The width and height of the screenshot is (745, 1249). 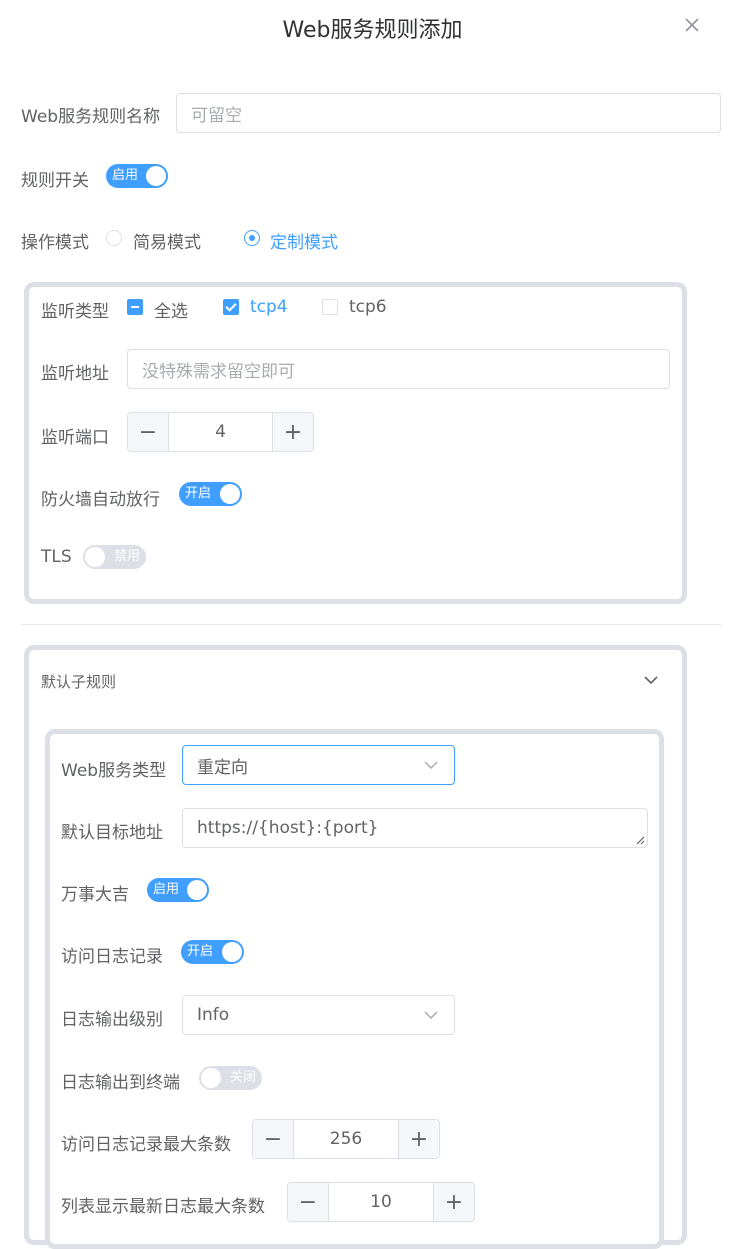 What do you see at coordinates (252, 238) in the screenshot?
I see `mode-custom-radio` at bounding box center [252, 238].